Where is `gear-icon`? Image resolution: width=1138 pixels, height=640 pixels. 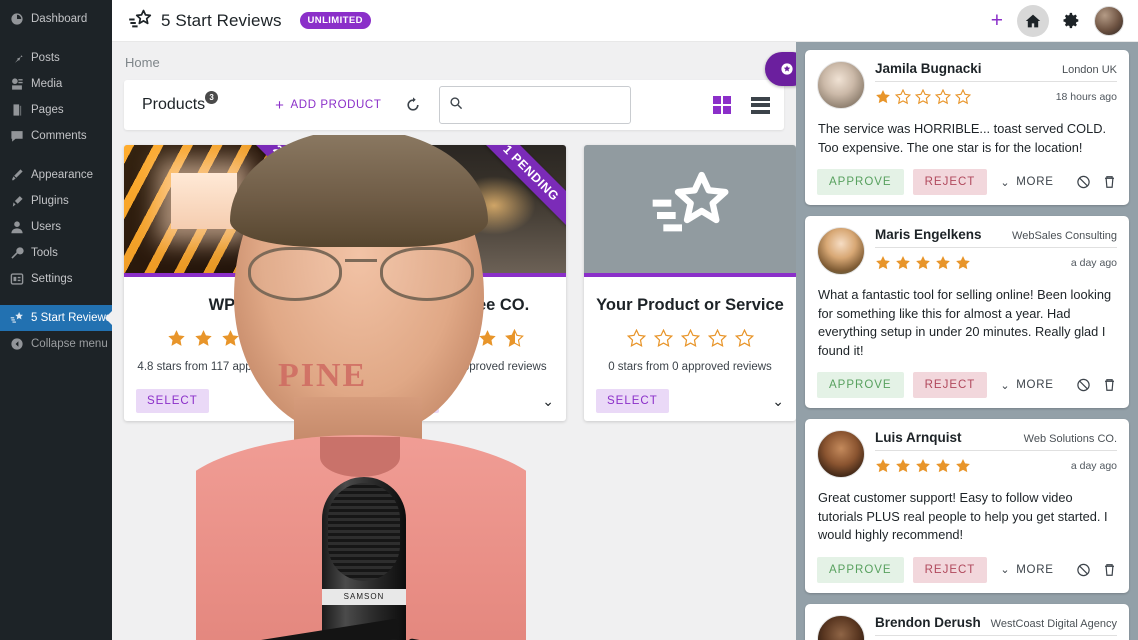 gear-icon is located at coordinates (1071, 20).